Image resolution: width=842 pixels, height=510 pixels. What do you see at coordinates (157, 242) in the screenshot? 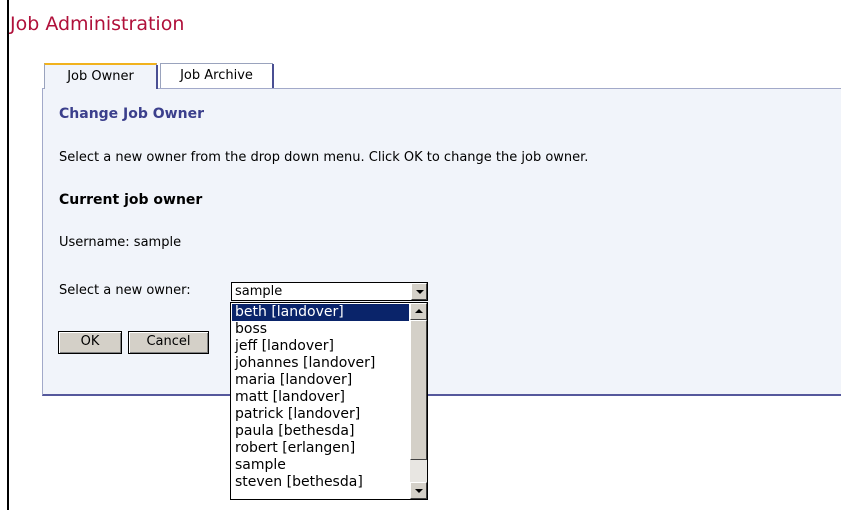
I see `username-value: sample` at bounding box center [157, 242].